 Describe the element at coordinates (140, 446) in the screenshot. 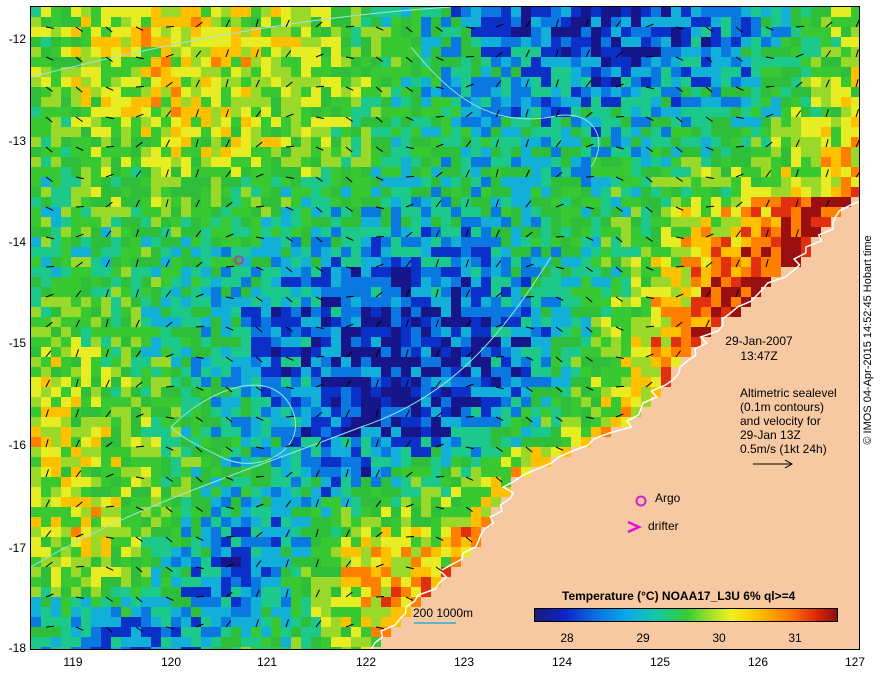

I see `velocity-arrow` at that location.